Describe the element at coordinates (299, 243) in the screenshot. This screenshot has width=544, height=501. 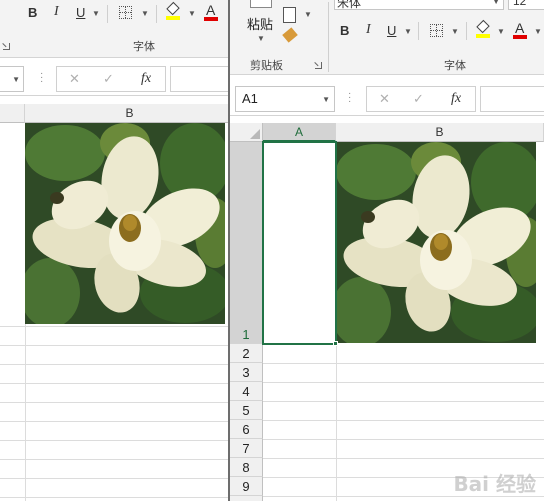
I see `selected-cell-a1` at that location.